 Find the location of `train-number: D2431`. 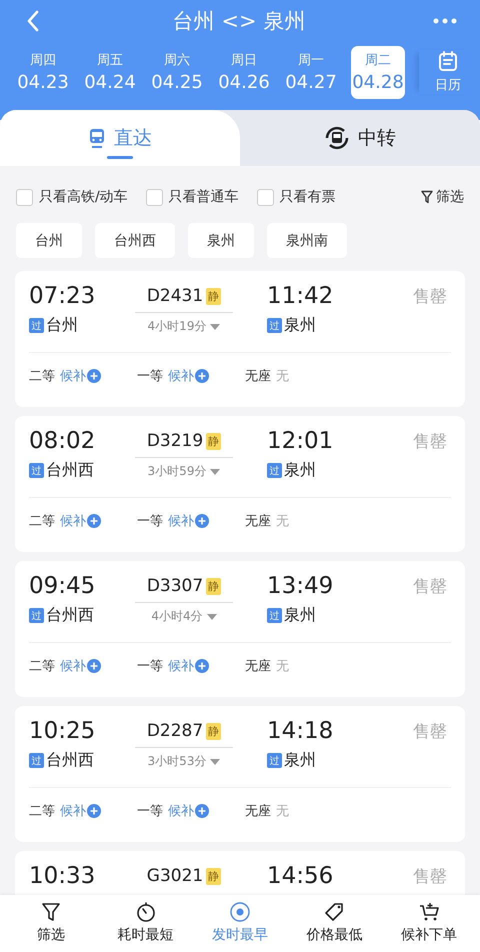

train-number: D2431 is located at coordinates (175, 296).